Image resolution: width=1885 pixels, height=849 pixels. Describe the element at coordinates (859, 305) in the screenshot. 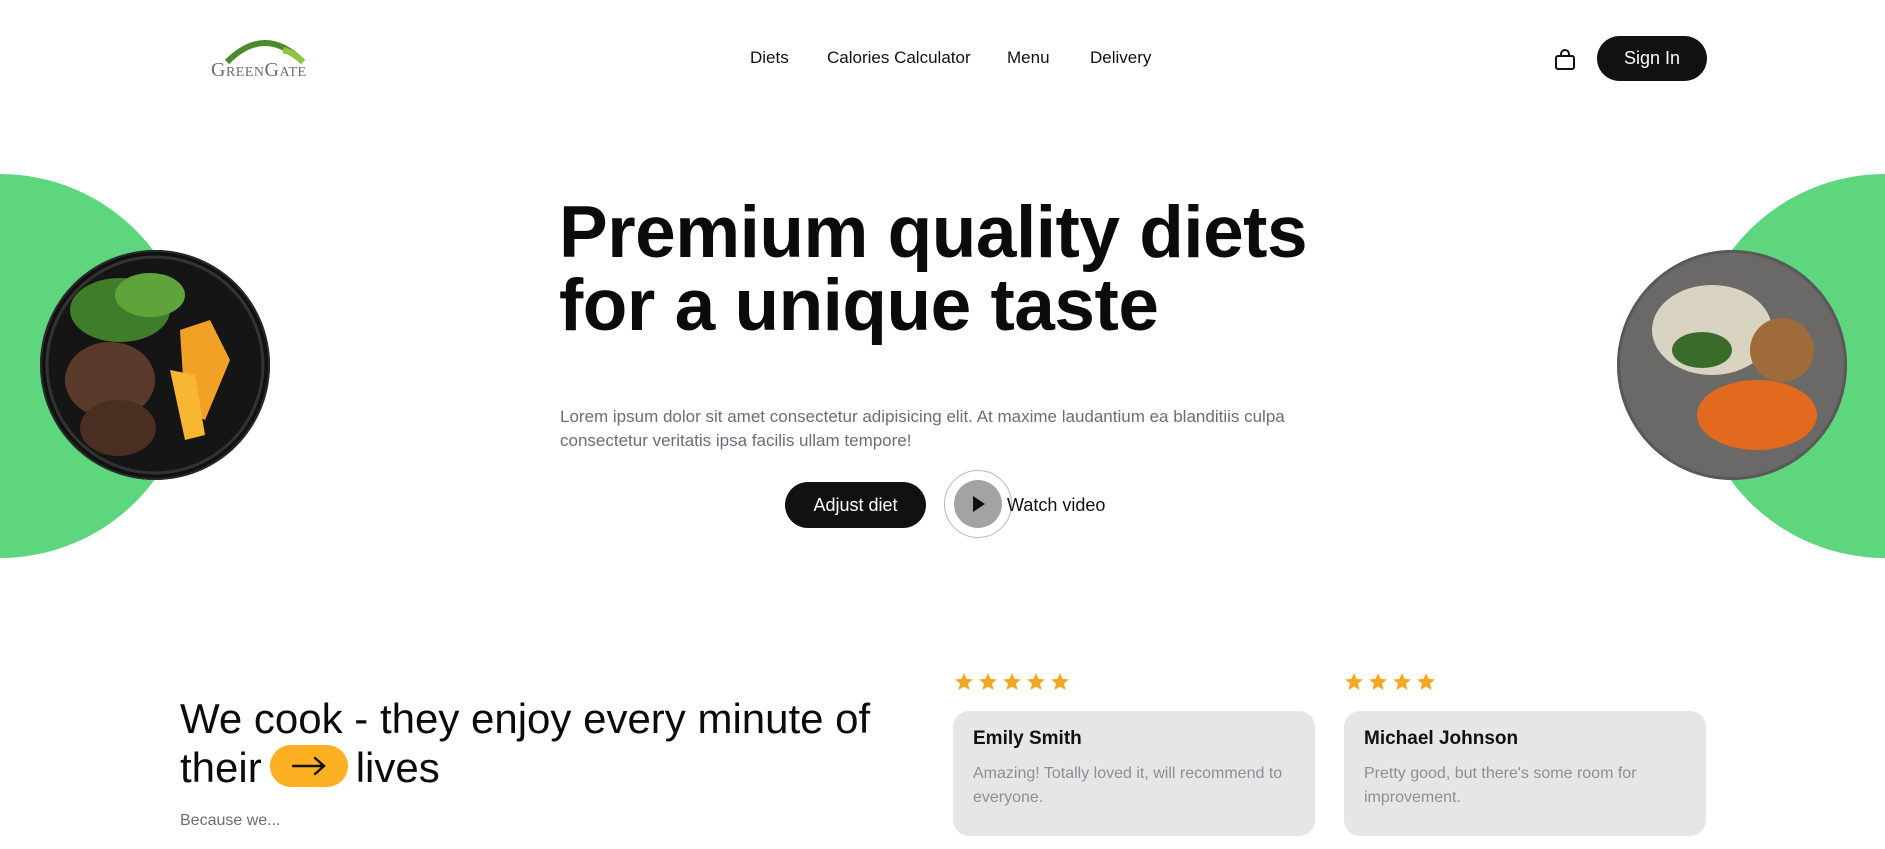

I see `hero-title-line-2: for a unique taste` at that location.